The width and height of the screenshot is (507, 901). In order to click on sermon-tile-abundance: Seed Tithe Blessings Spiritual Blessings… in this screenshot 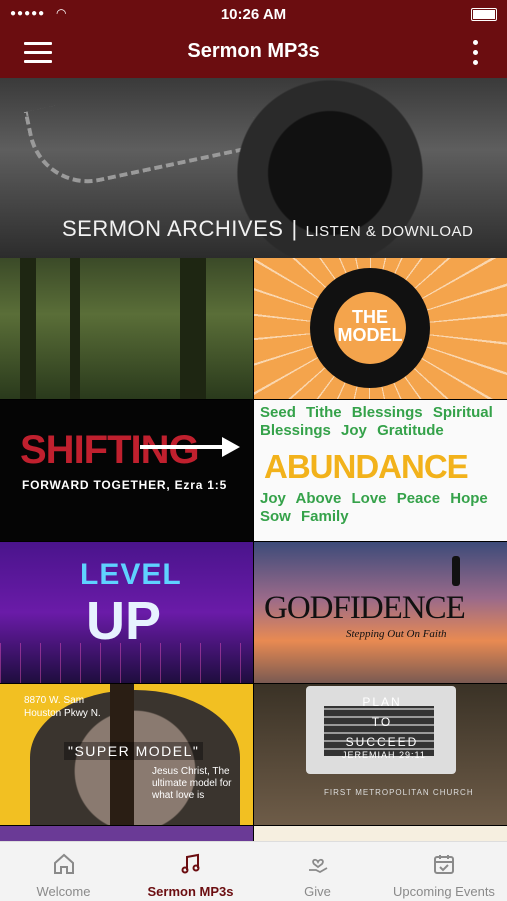, I will do `click(380, 470)`.